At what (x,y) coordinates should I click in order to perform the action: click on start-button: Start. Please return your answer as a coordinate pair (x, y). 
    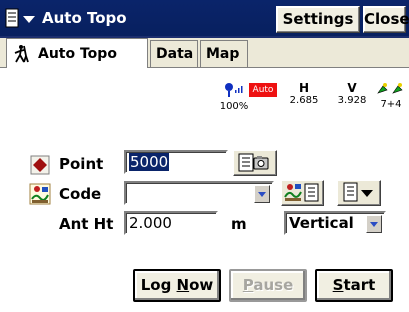
    Looking at the image, I should click on (354, 285).